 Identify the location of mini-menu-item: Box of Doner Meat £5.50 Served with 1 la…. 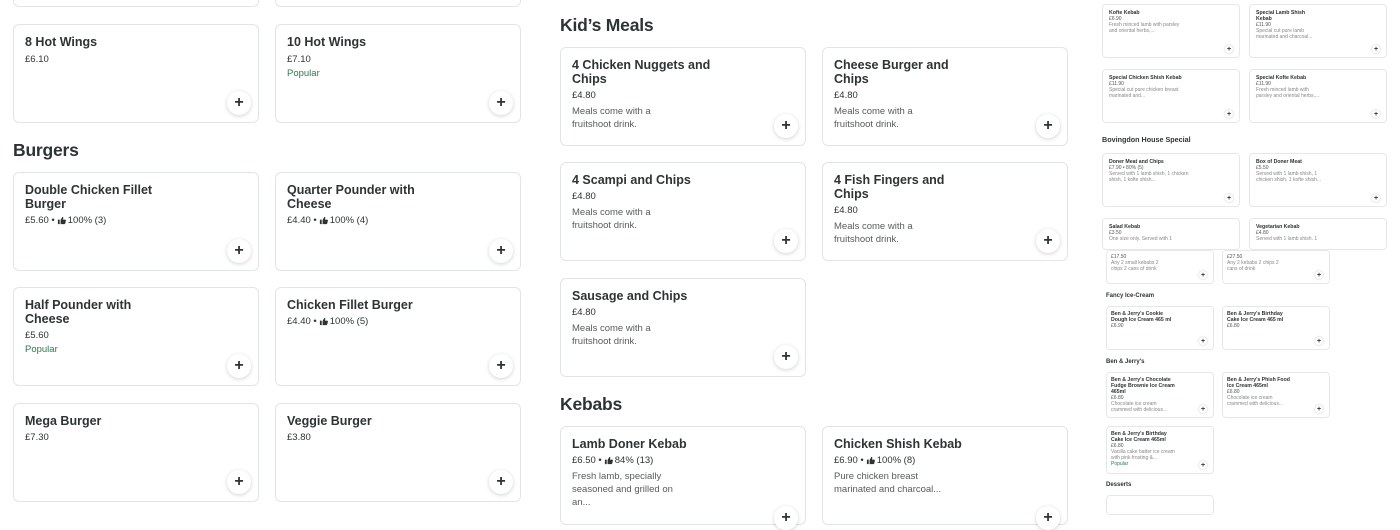
(1318, 180).